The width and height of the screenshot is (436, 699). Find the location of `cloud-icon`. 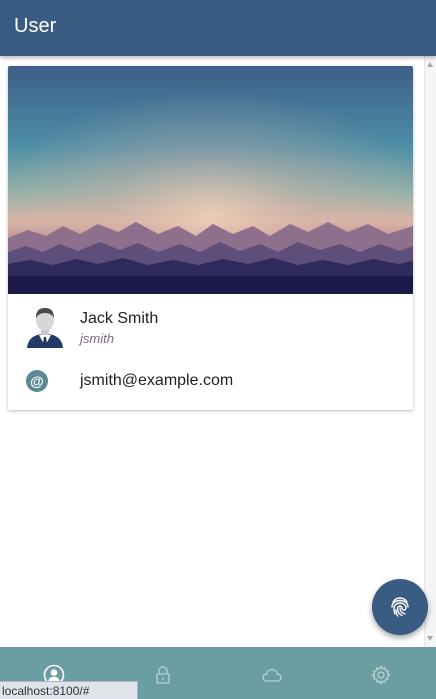

cloud-icon is located at coordinates (272, 675).